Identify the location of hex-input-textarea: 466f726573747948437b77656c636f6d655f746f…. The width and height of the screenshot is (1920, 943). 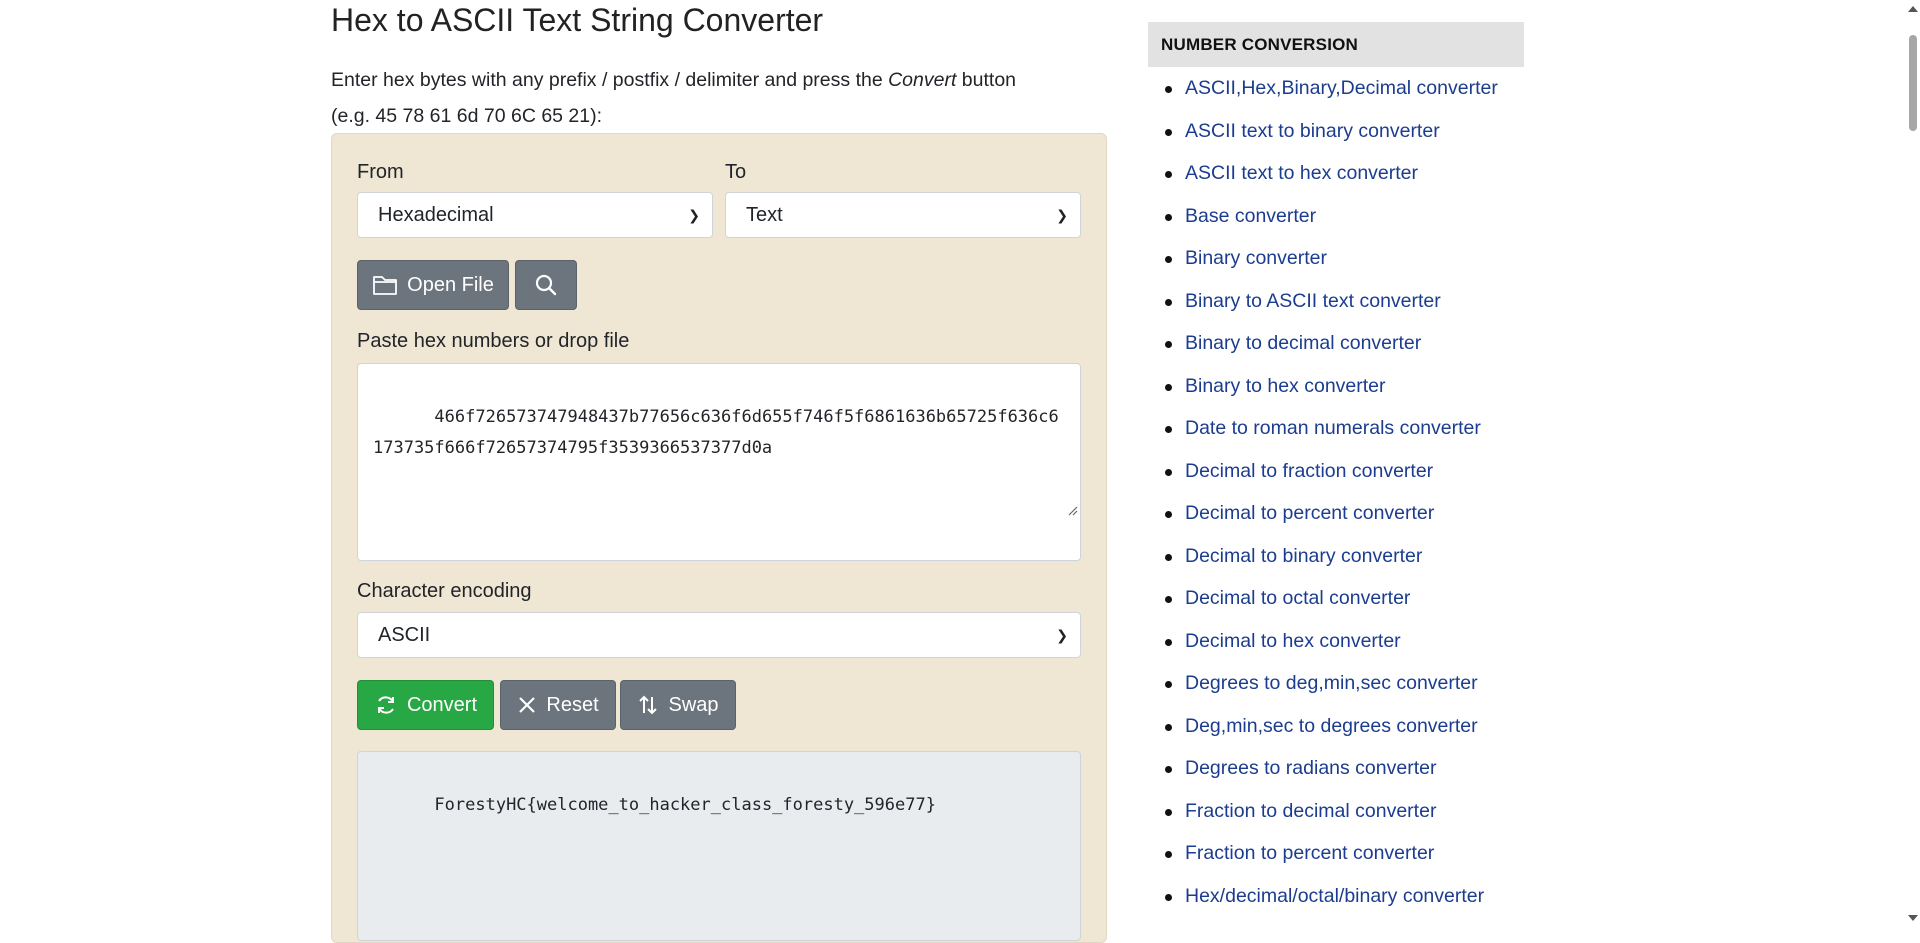
(719, 462).